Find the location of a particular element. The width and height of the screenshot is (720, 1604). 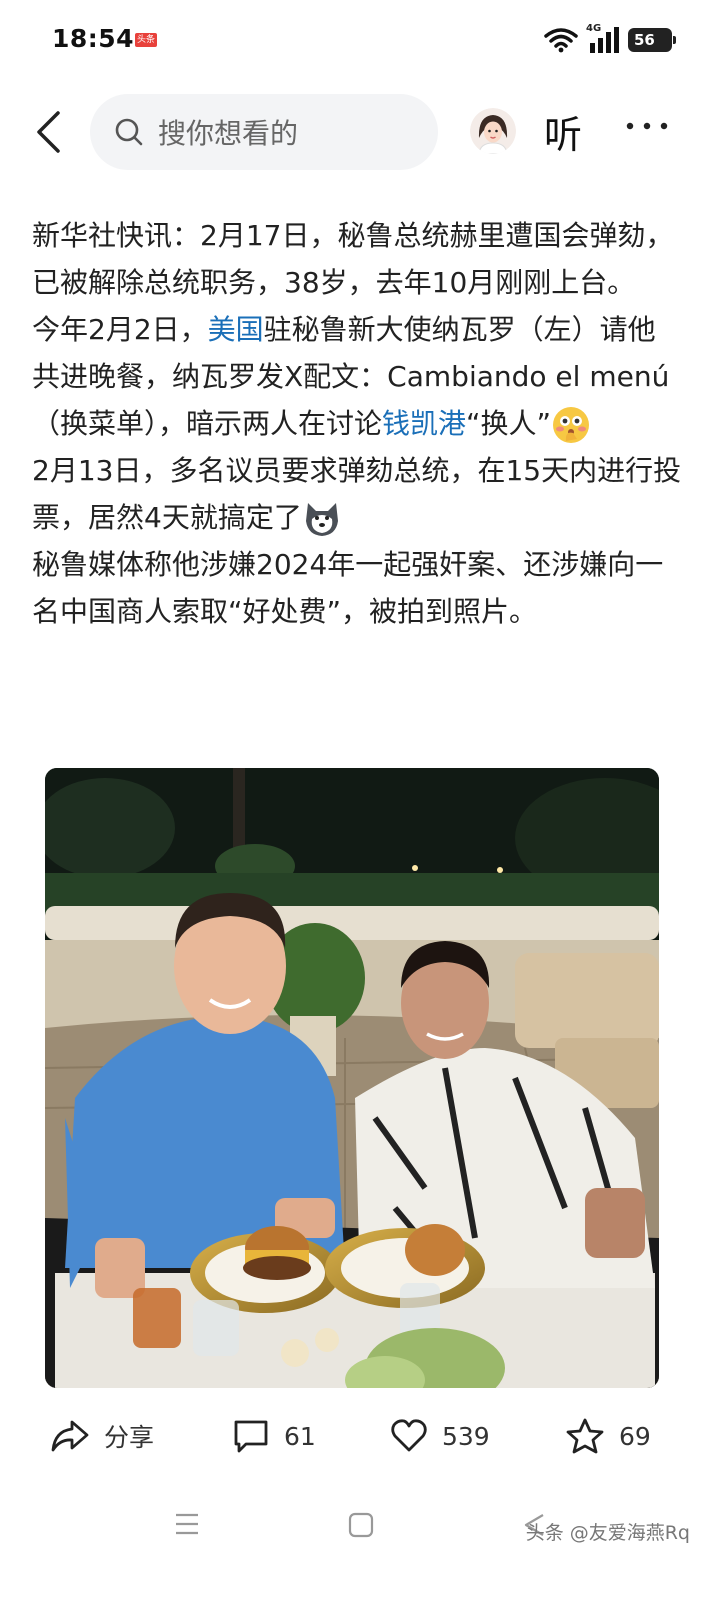

article-text: 2月13日，多名议员要求弹劾总统，在15天内进行投票，居然4天就搞定了 is located at coordinates (357, 494).